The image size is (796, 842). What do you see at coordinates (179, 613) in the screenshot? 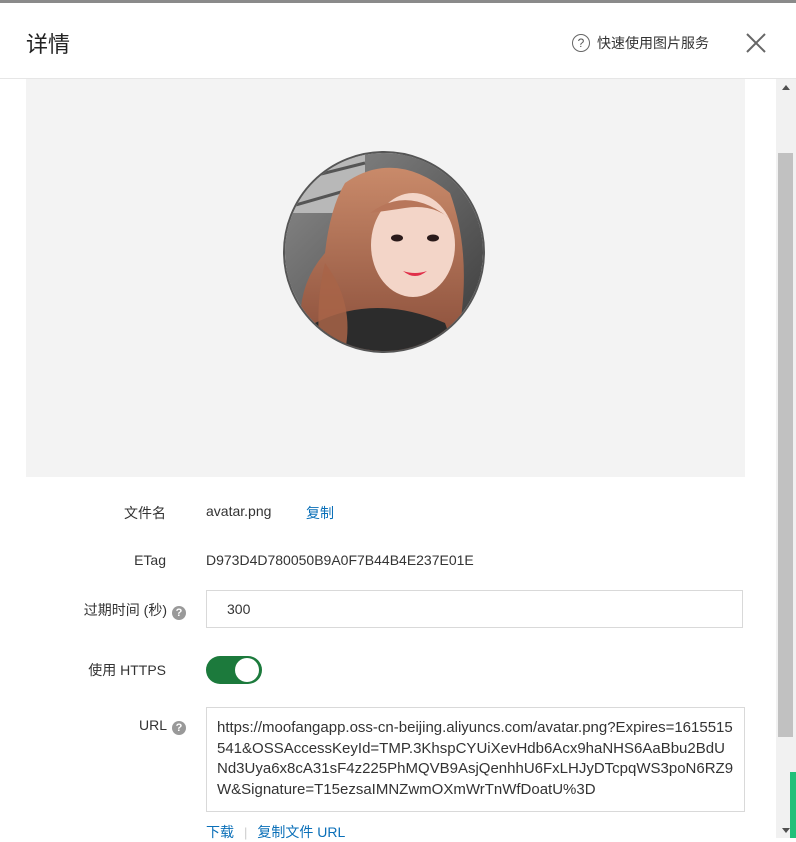
I see `expire-help-icon: ?` at bounding box center [179, 613].